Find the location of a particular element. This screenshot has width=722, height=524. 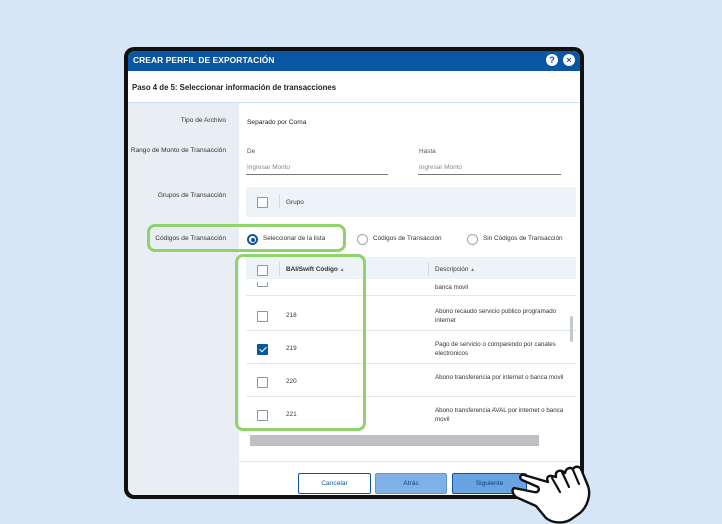

table-row-description: banca movil is located at coordinates (452, 287).